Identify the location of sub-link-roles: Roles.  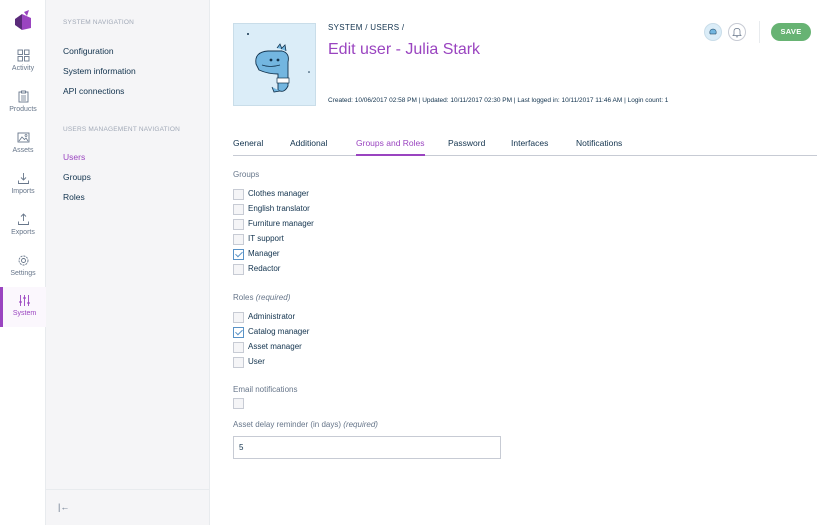
(74, 197).